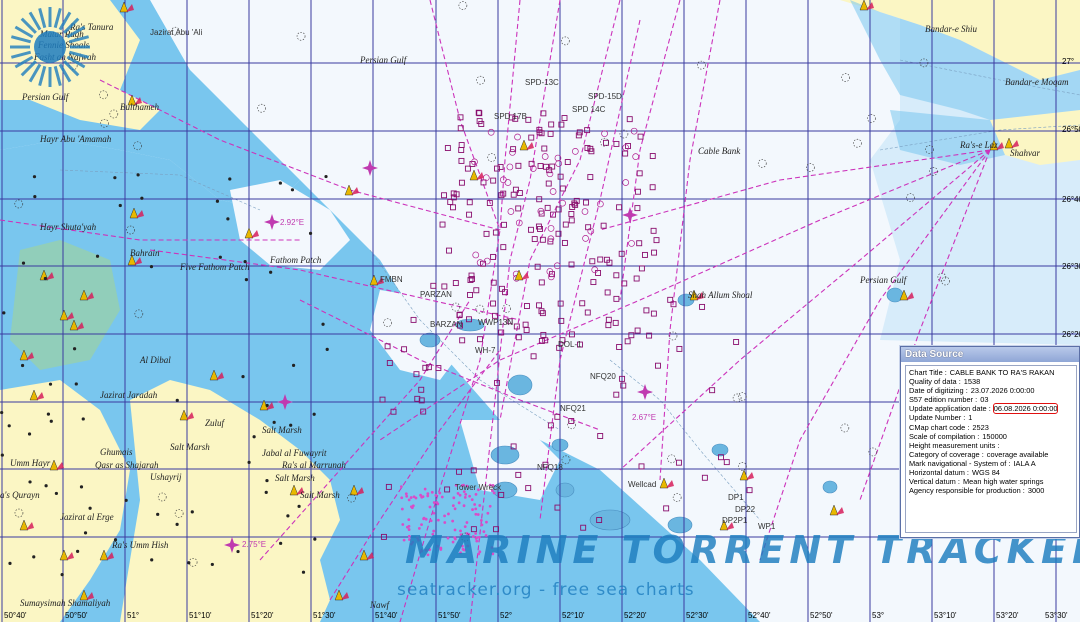 This screenshot has width=1080, height=622. I want to click on latitude-label: 26°40', so click(1071, 199).